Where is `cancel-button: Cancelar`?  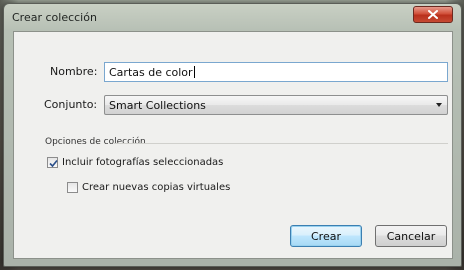 cancel-button: Cancelar is located at coordinates (411, 236).